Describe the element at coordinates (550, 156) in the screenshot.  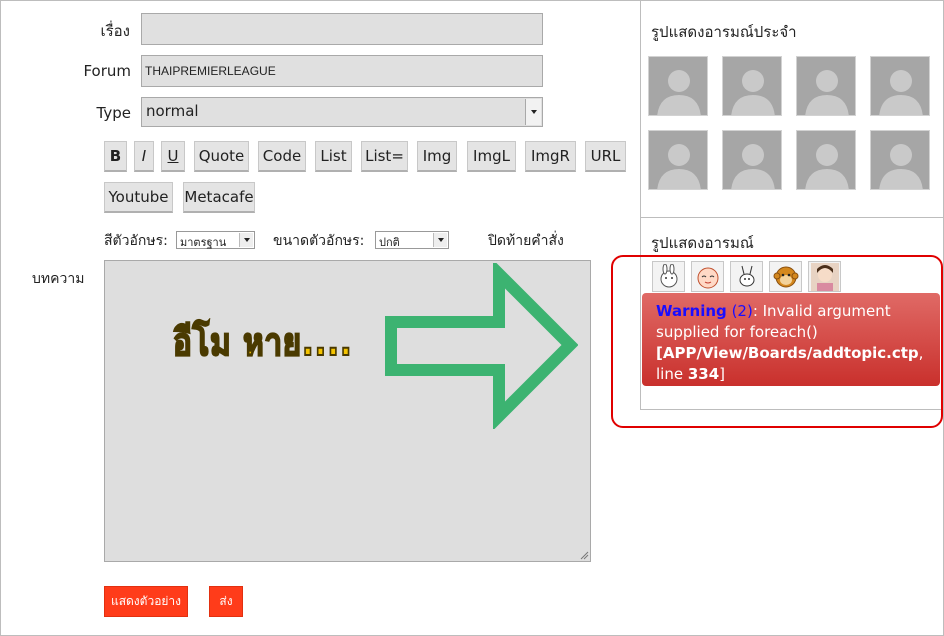
I see `img-right-button: ImgR` at that location.